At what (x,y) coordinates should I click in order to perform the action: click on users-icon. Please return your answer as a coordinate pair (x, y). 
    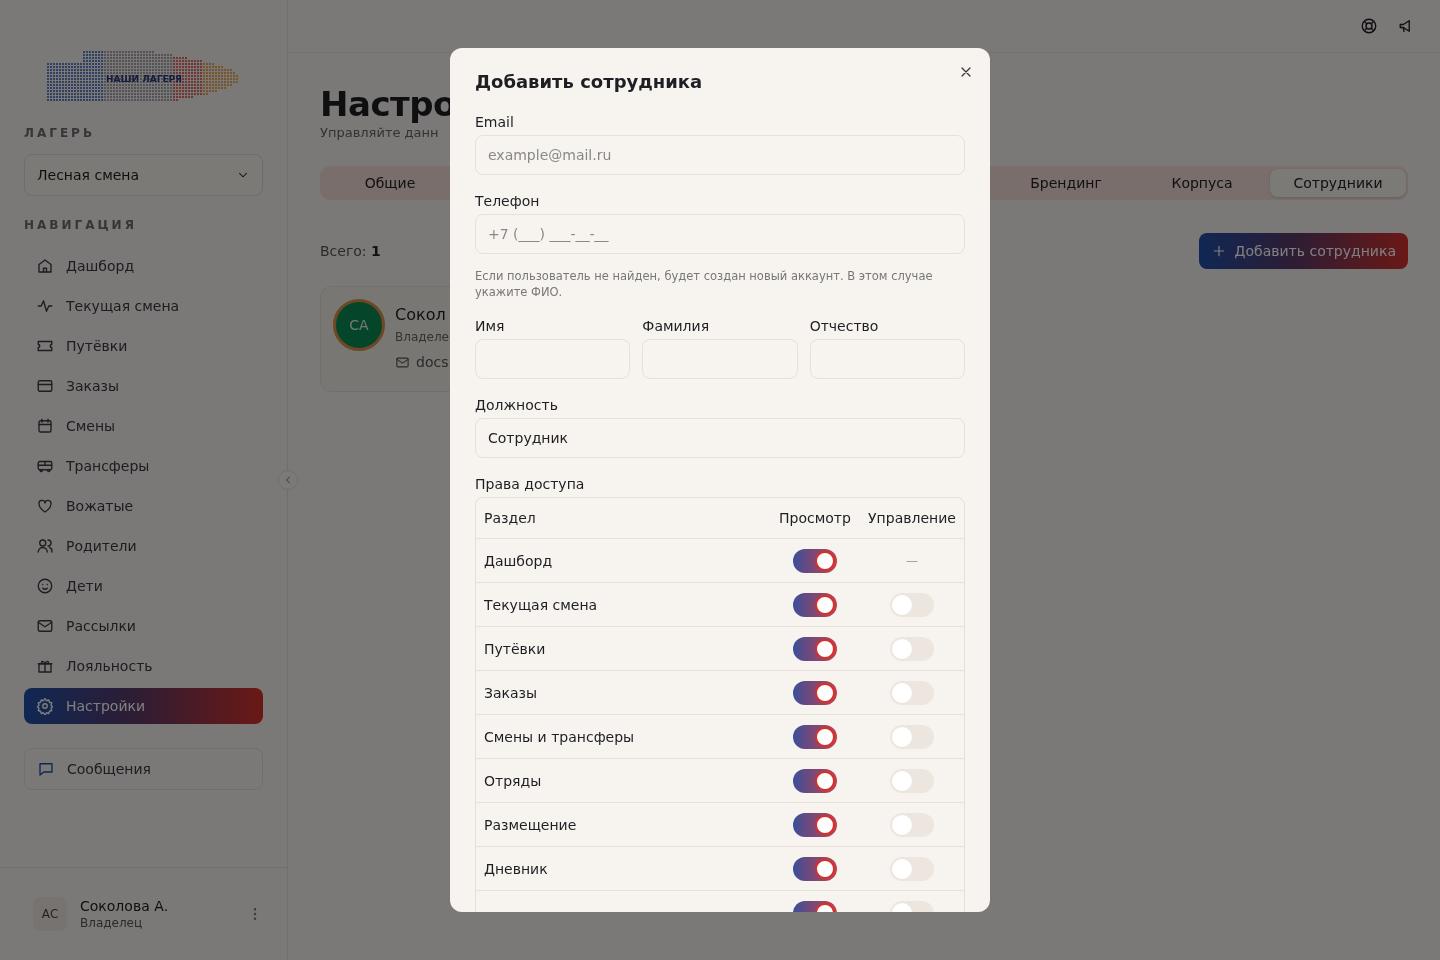
    Looking at the image, I should click on (45, 546).